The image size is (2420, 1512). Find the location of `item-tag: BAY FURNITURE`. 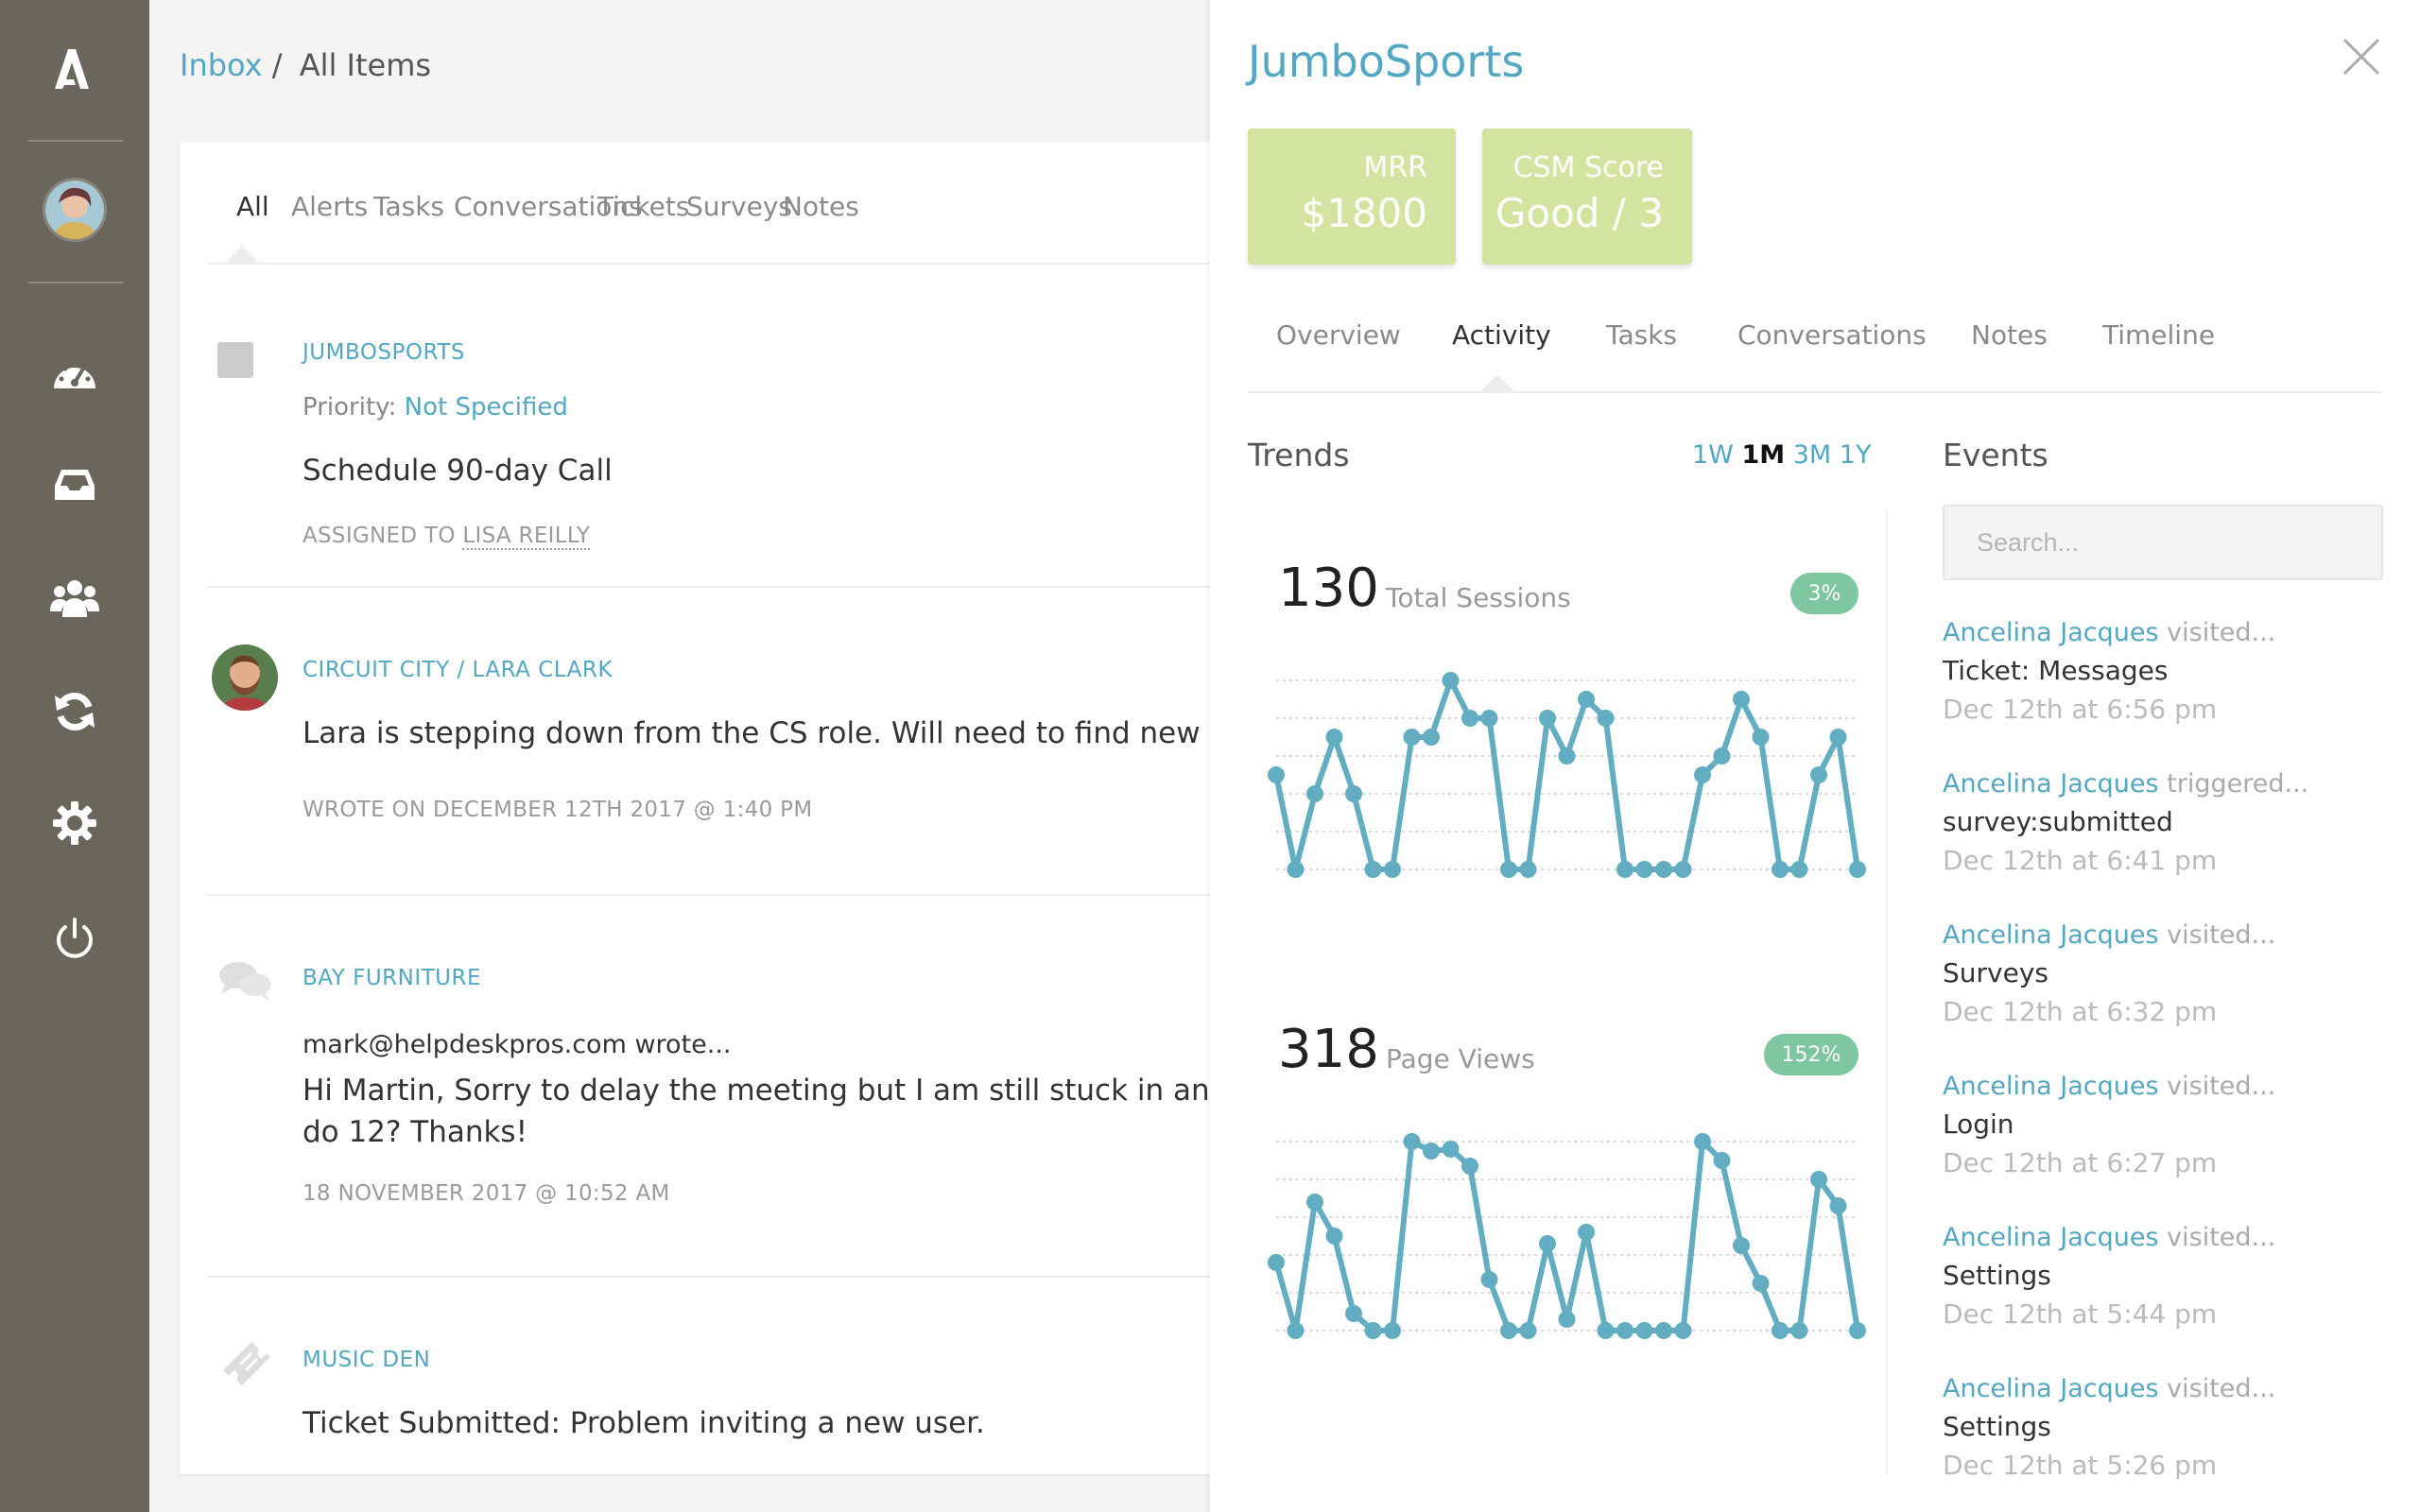

item-tag: BAY FURNITURE is located at coordinates (391, 978).